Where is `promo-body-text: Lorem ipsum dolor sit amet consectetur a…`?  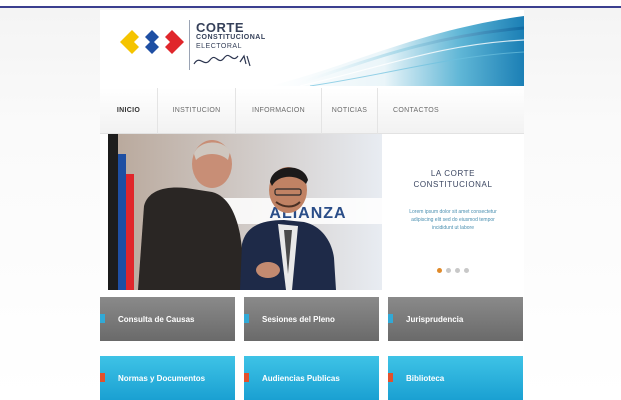 promo-body-text: Lorem ipsum dolor sit amet consectetur a… is located at coordinates (453, 220).